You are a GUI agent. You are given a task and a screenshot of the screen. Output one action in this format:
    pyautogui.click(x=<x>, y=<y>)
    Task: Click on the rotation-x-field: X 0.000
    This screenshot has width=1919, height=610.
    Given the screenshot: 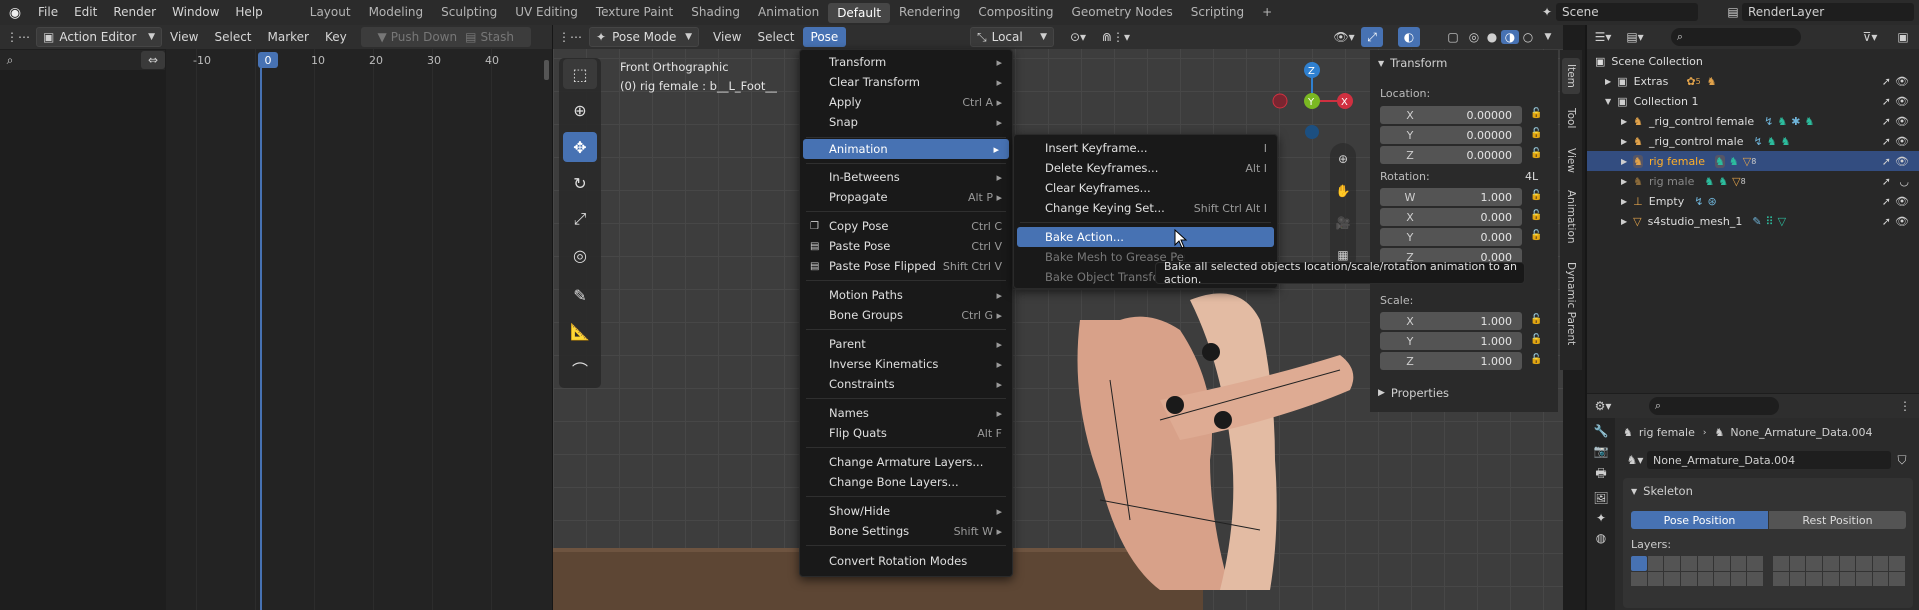 What is the action you would take?
    pyautogui.click(x=1451, y=217)
    